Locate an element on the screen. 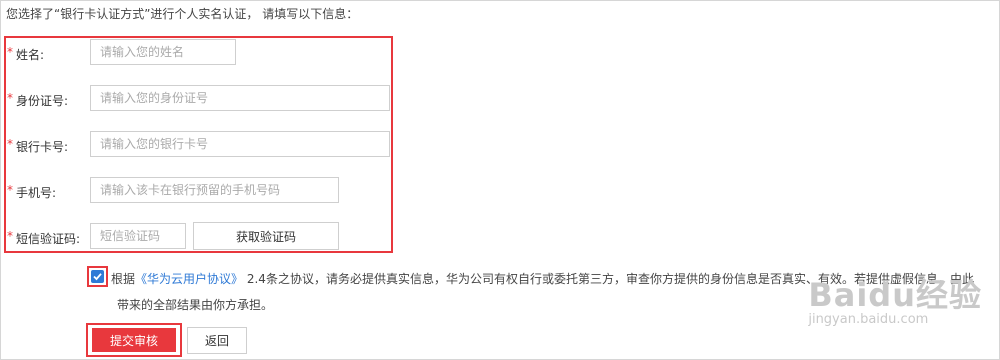  phone-label: 手机号: is located at coordinates (36, 193).